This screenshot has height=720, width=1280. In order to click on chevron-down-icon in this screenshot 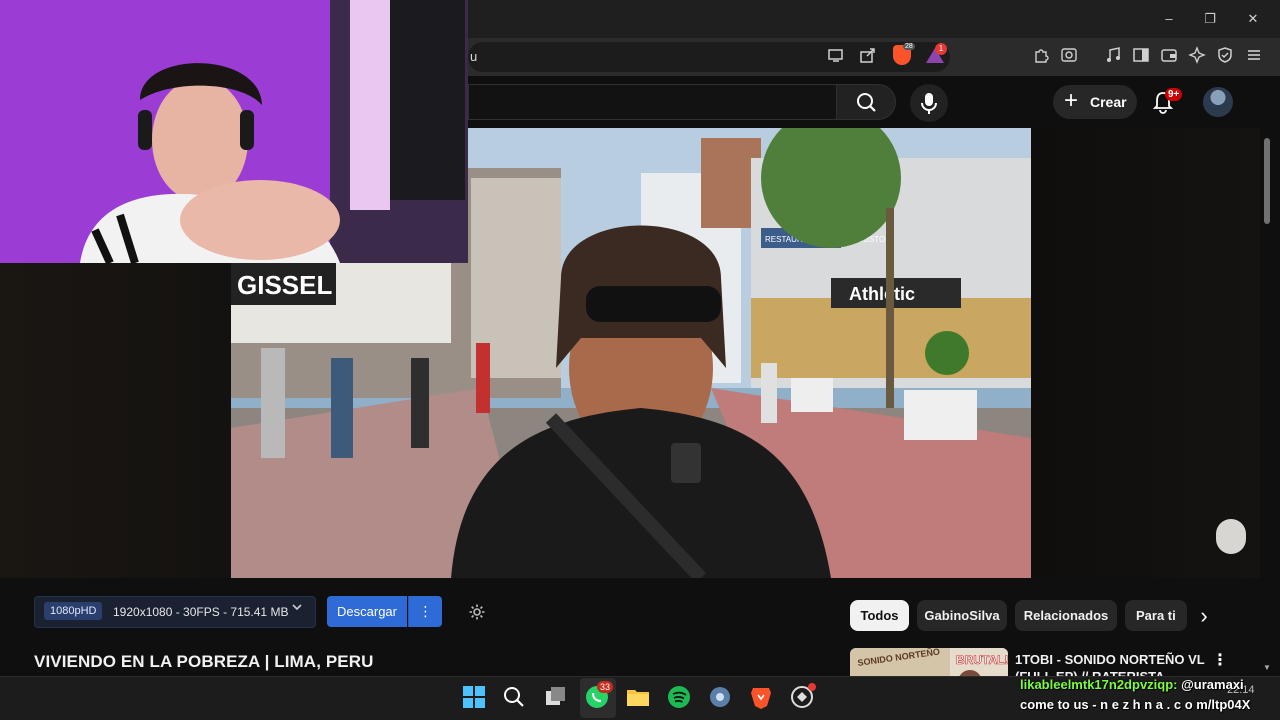, I will do `click(297, 608)`.